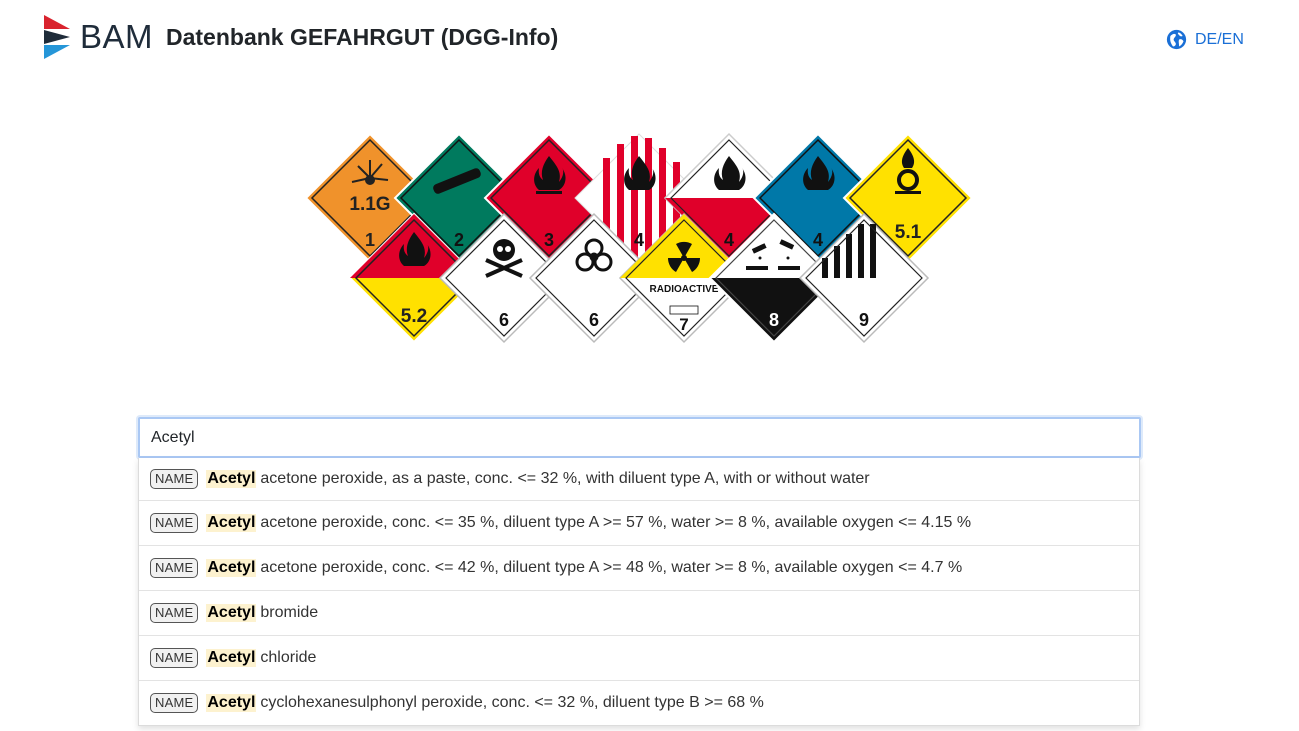  I want to click on hazard-label-9-number: 9, so click(864, 320).